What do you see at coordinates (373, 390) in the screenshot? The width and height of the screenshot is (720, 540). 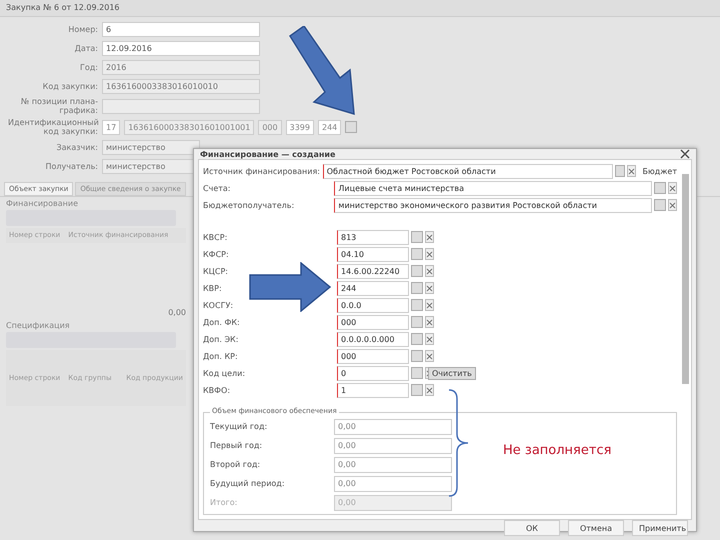 I see `input-field: 1` at bounding box center [373, 390].